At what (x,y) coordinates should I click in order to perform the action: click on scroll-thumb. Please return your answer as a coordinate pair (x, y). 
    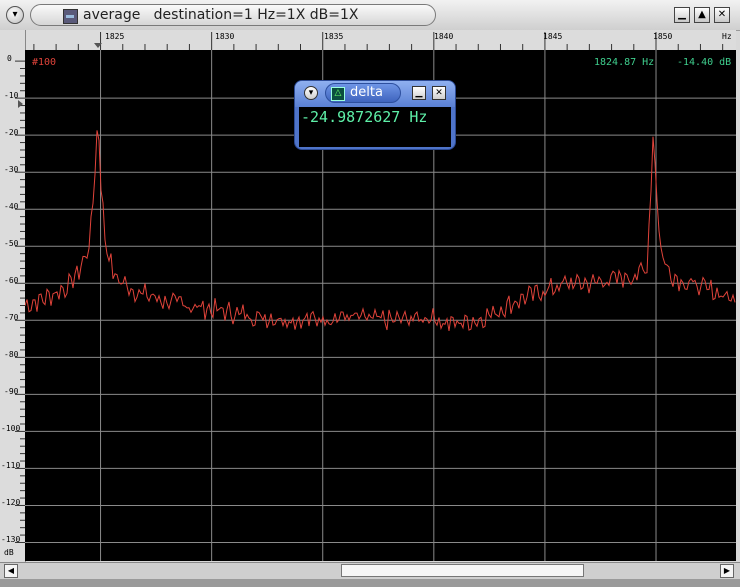
    Looking at the image, I should click on (462, 570).